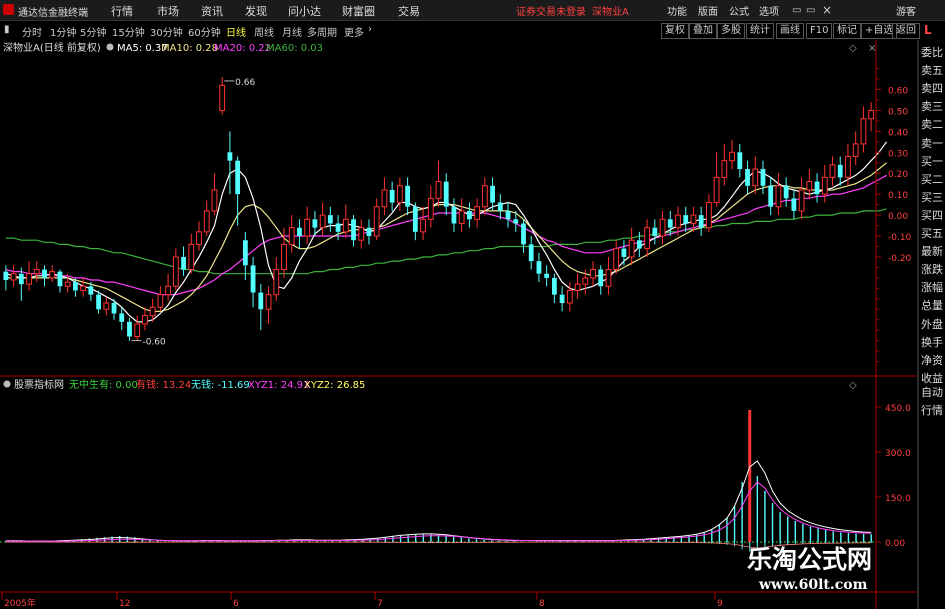  Describe the element at coordinates (304, 11) in the screenshot. I see `menu-ask: 问小达` at that location.